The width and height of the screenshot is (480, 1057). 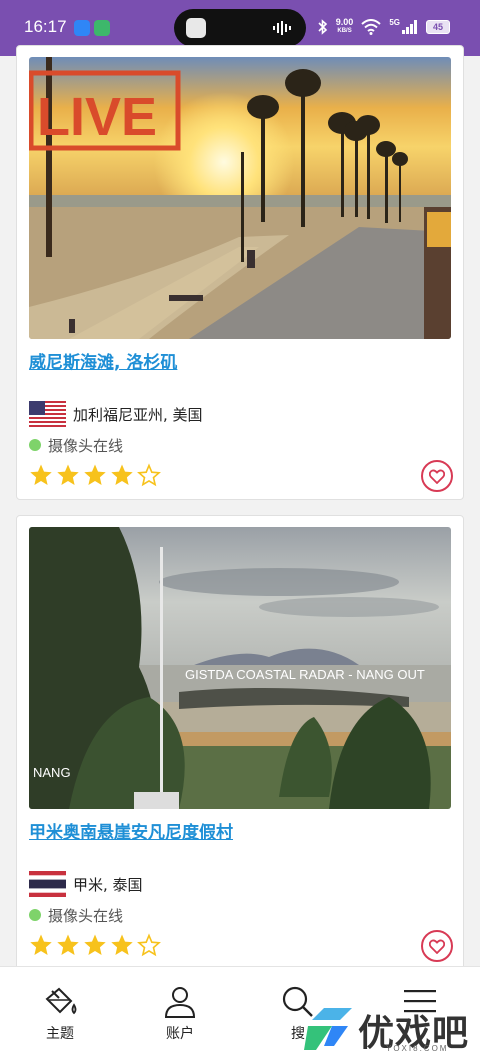 What do you see at coordinates (322, 27) in the screenshot?
I see `bluetooth-icon` at bounding box center [322, 27].